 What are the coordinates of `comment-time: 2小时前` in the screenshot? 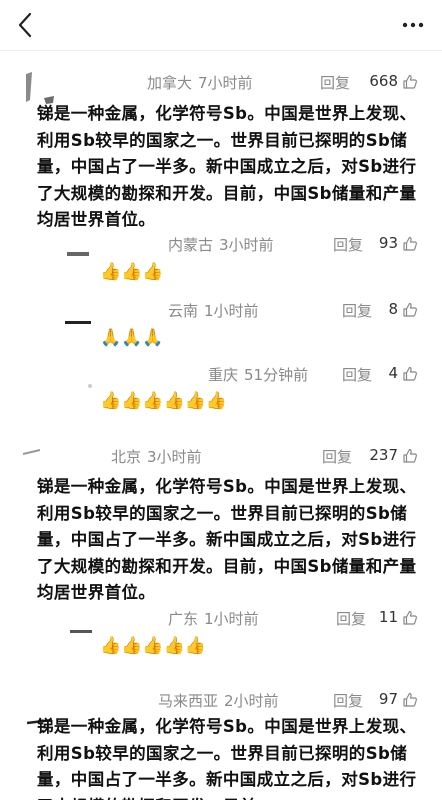 It's located at (251, 701).